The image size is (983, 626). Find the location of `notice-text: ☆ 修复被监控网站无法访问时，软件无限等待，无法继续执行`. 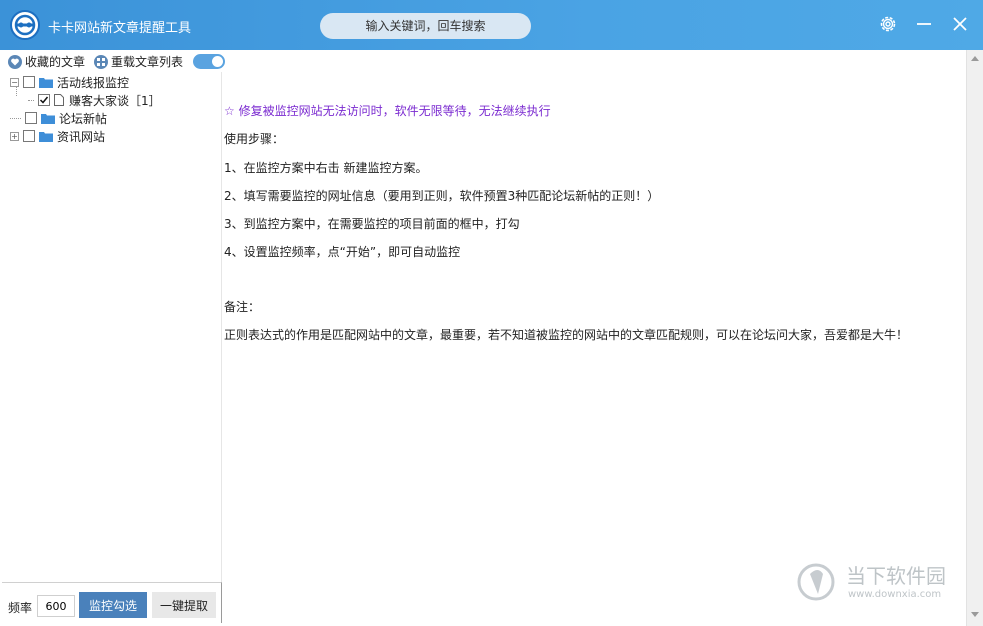

notice-text: ☆ 修复被监控网站无法访问时，软件无限等待，无法继续执行 is located at coordinates (387, 111).